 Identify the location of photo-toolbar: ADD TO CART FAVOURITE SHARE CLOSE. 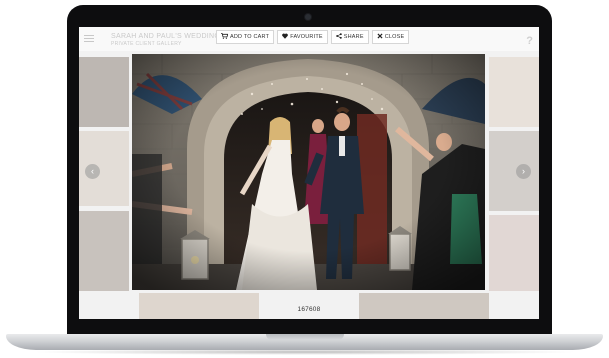
(313, 37).